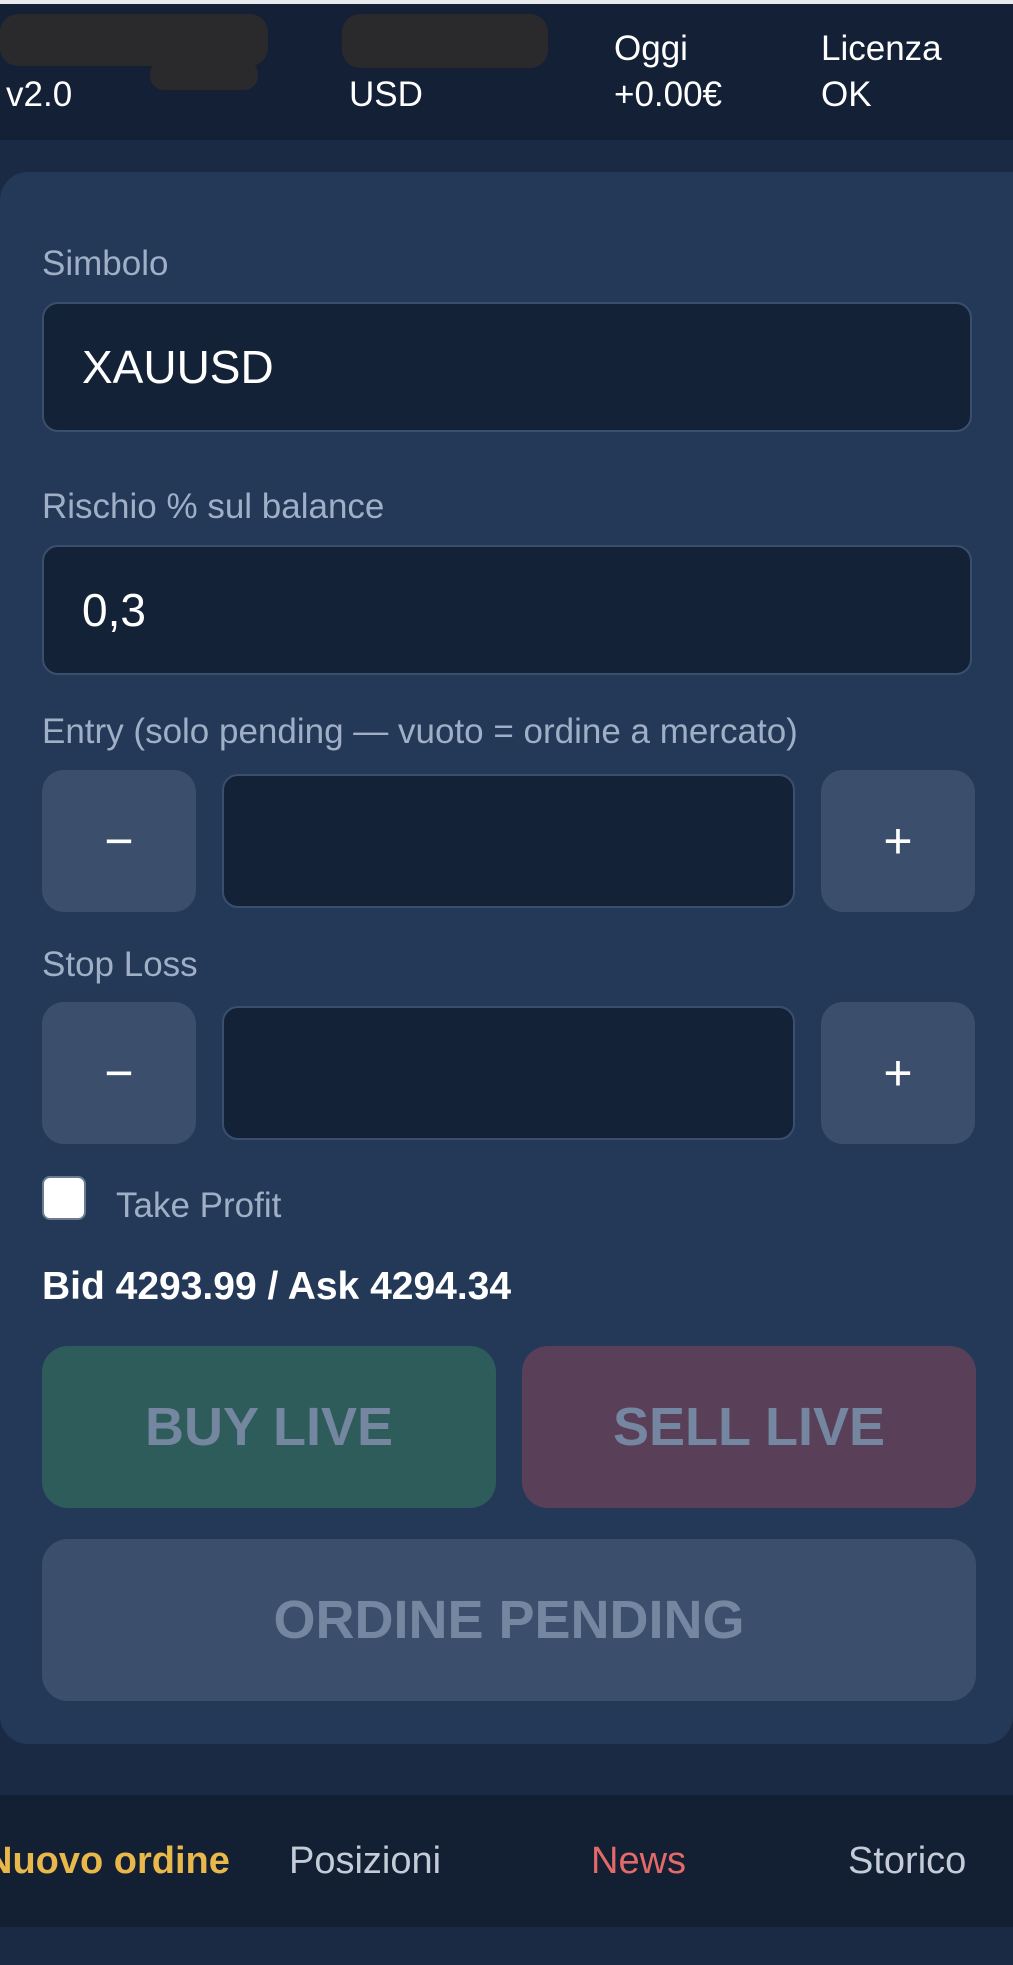 The image size is (1013, 1965). What do you see at coordinates (507, 610) in the screenshot?
I see `risk-input: 0,3` at bounding box center [507, 610].